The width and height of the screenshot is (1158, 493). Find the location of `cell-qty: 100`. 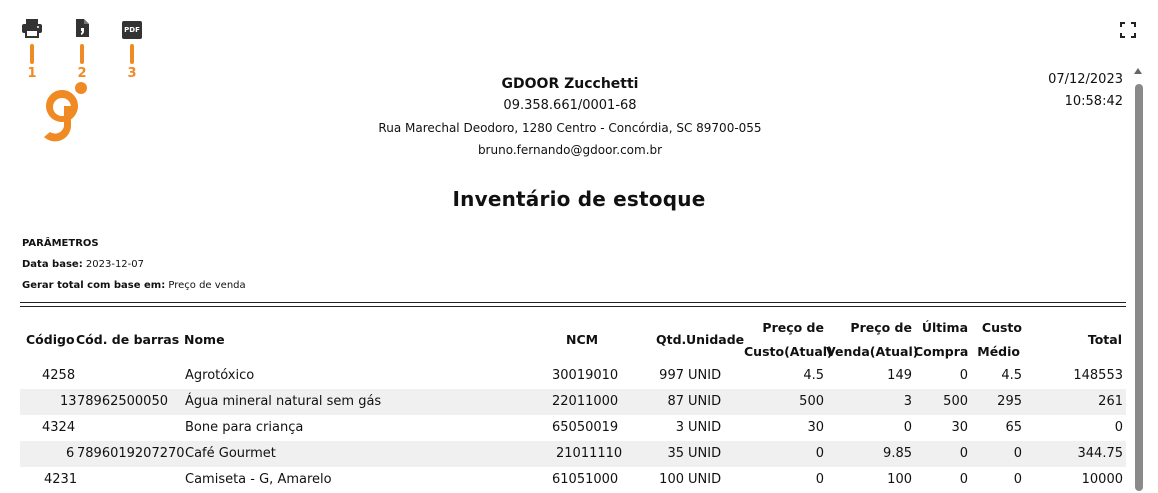

cell-qty: 100 is located at coordinates (671, 479).